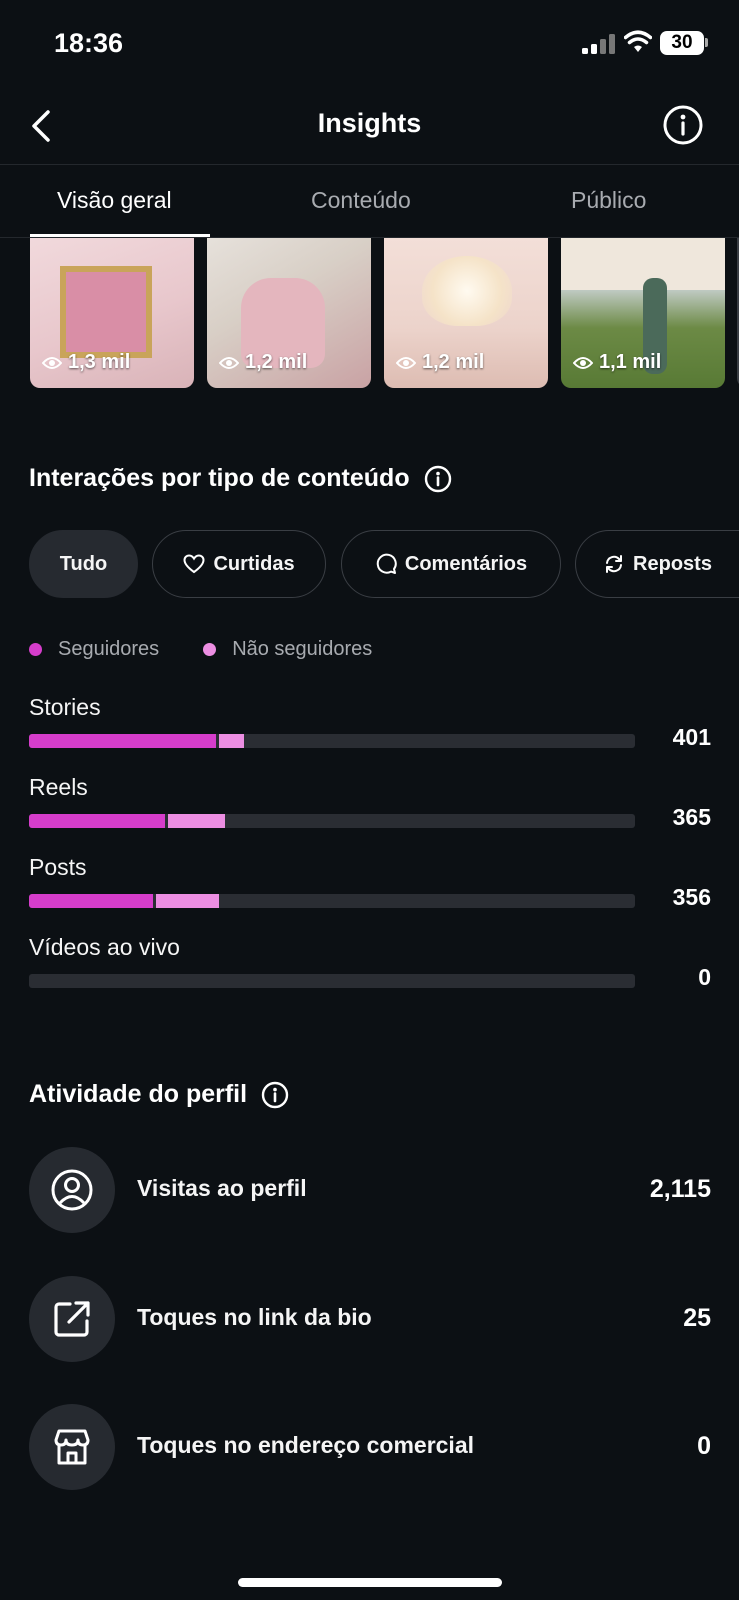 This screenshot has width=739, height=1600. What do you see at coordinates (306, 1445) in the screenshot?
I see `activity-label: Toques no endereço comercial` at bounding box center [306, 1445].